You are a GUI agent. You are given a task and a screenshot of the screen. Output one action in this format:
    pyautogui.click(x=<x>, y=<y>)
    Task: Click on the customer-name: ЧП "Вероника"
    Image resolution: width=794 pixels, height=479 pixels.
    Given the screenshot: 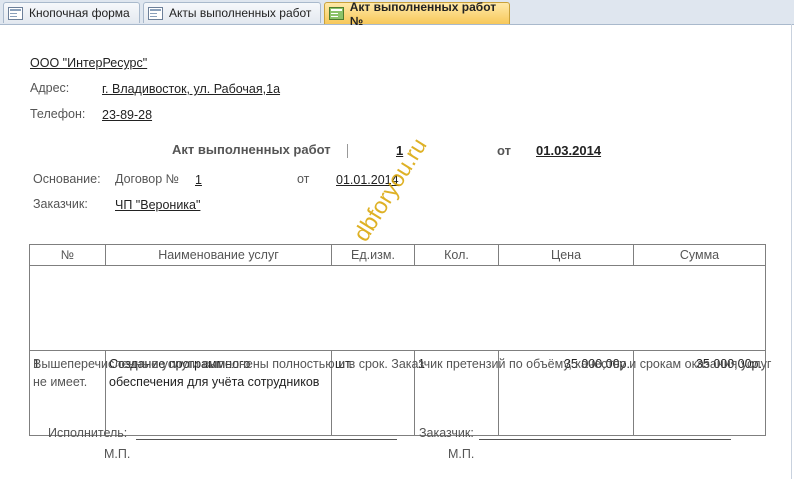 What is the action you would take?
    pyautogui.click(x=158, y=205)
    